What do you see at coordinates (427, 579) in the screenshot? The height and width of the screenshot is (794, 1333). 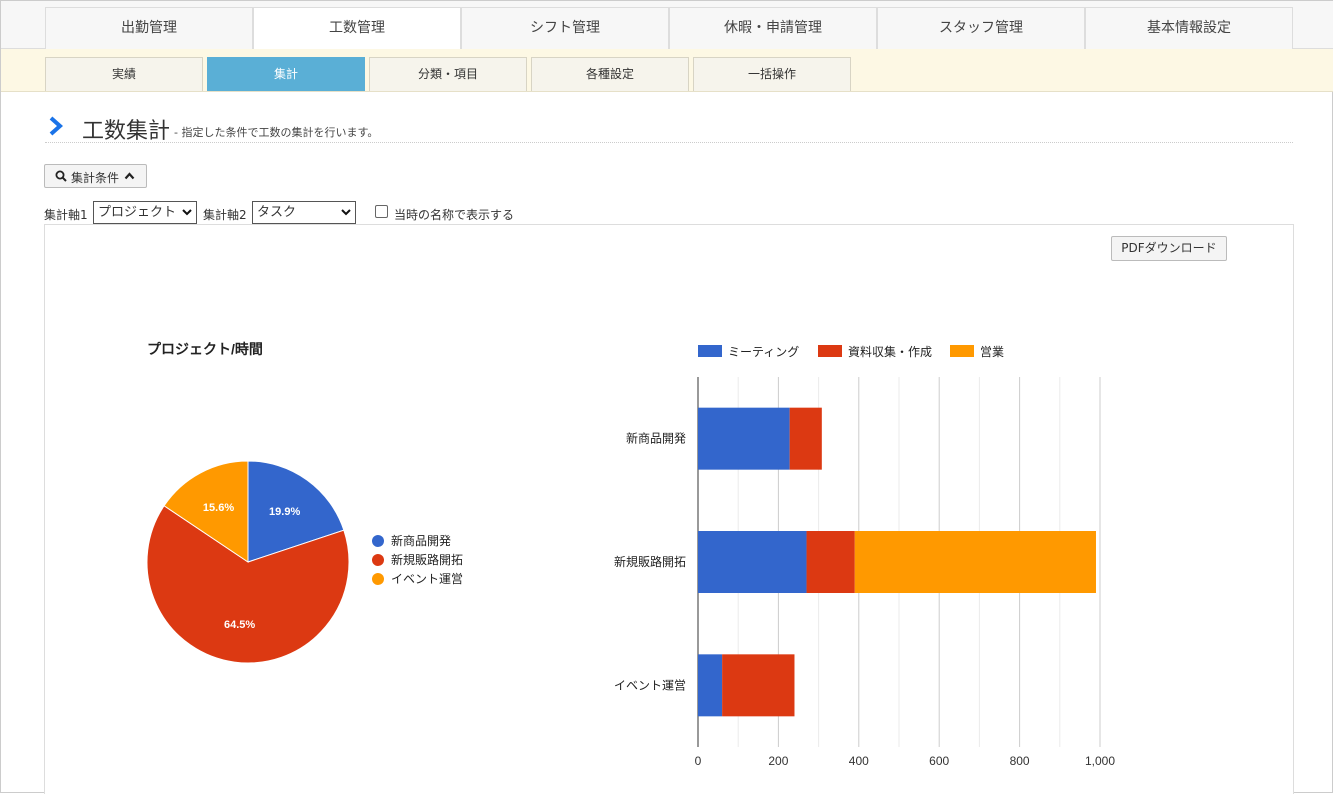 I see `pie-legend-label: イベント運営` at bounding box center [427, 579].